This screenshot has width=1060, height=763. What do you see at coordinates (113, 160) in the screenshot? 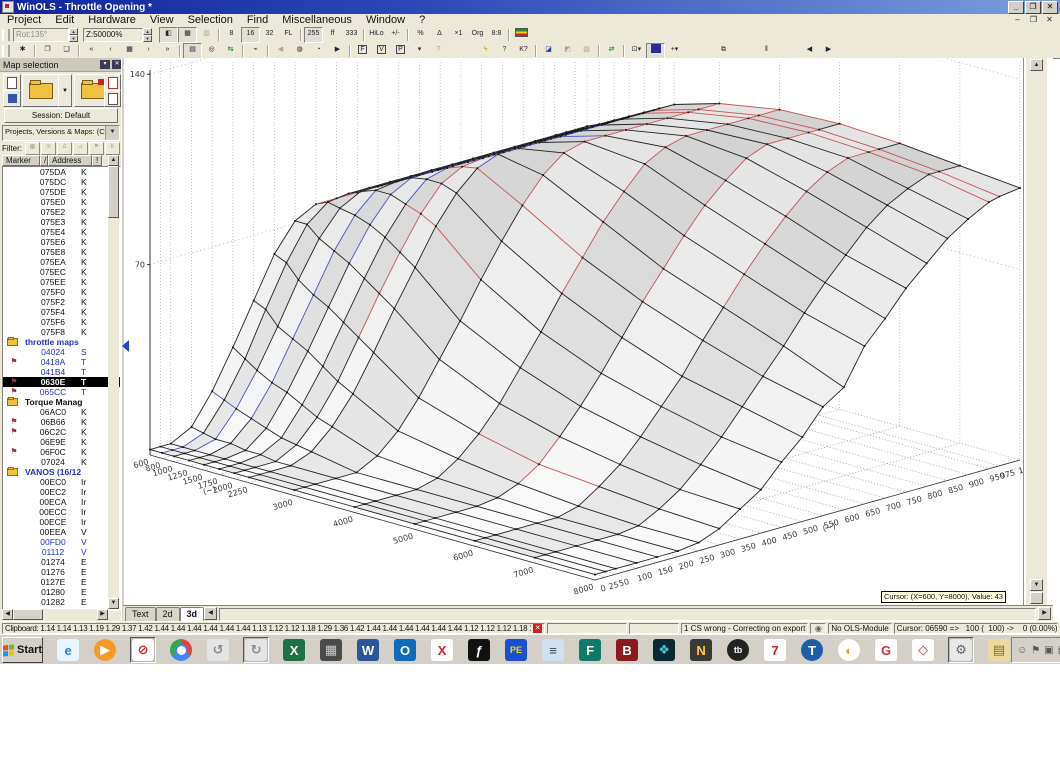
I see `list-scroll-up-icon: ▲` at bounding box center [113, 160].